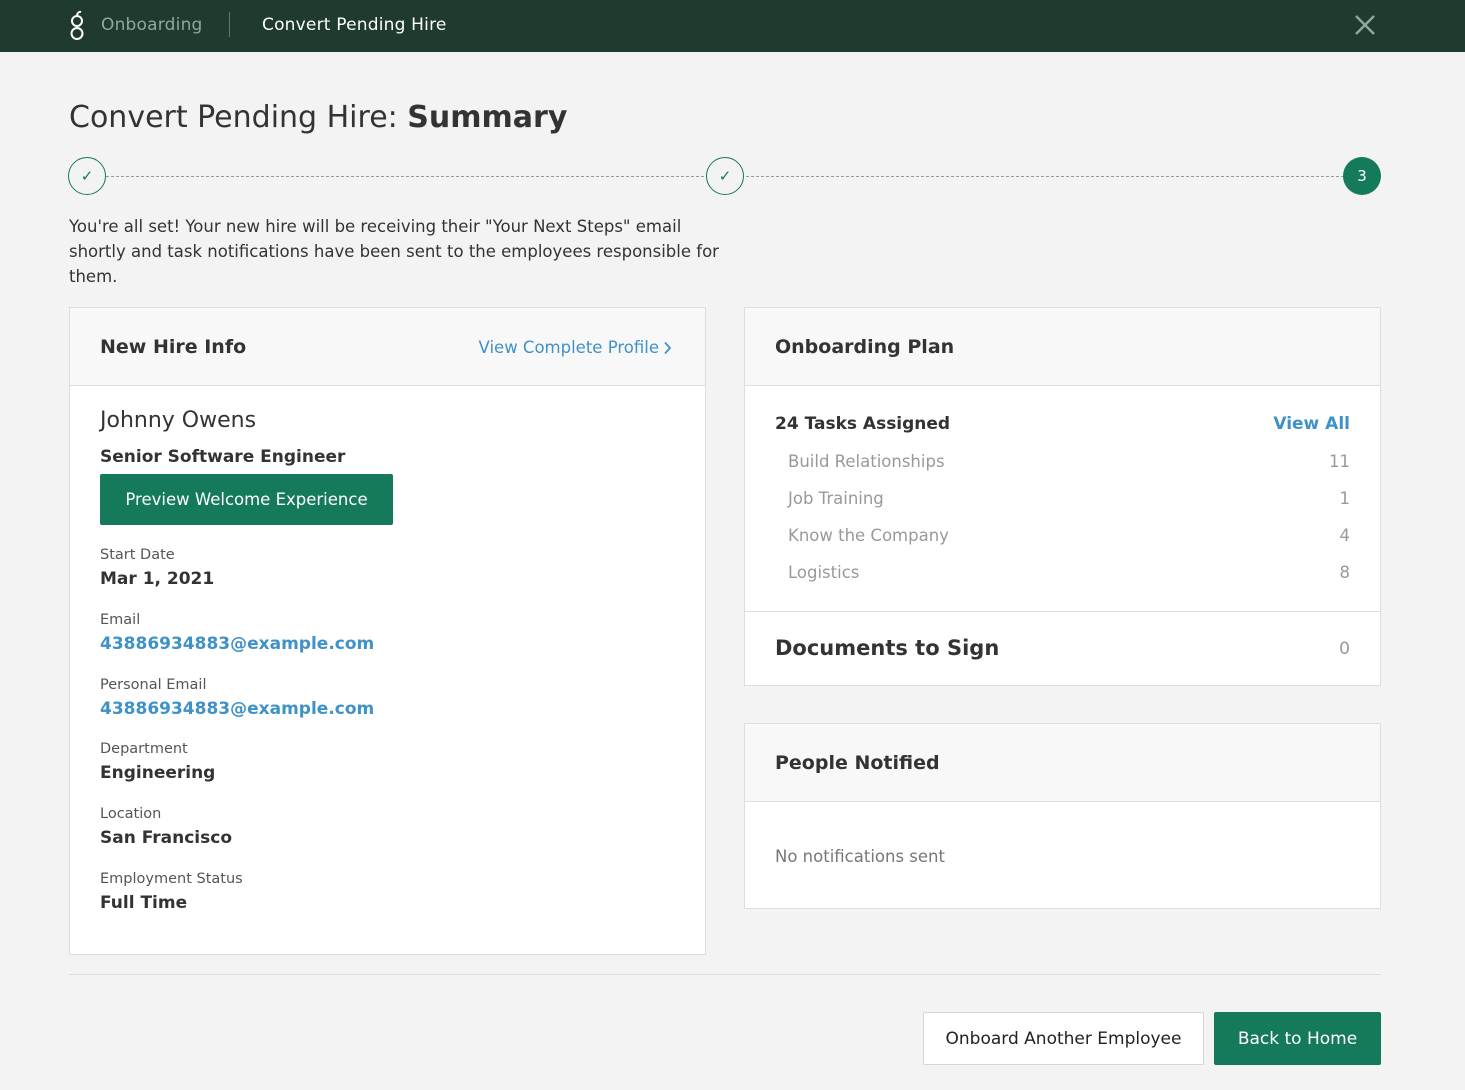 This screenshot has width=1465, height=1090. Describe the element at coordinates (166, 838) in the screenshot. I see `location-value: San Francisco` at that location.